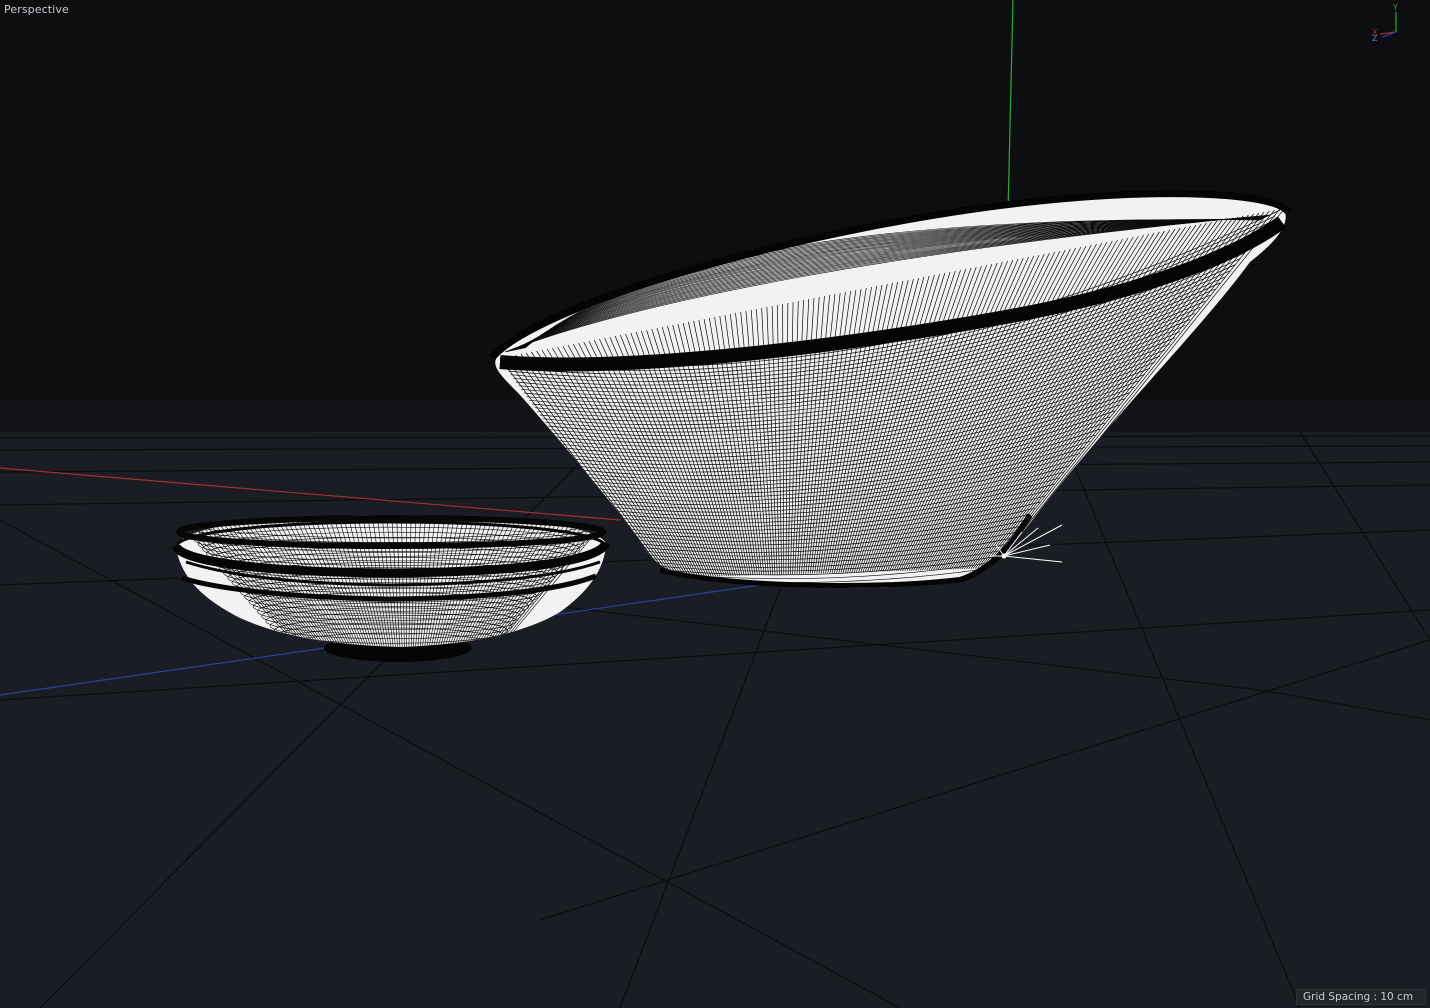 The height and width of the screenshot is (1008, 1430). What do you see at coordinates (1395, 7) in the screenshot?
I see `gizmo-y-label: Y` at bounding box center [1395, 7].